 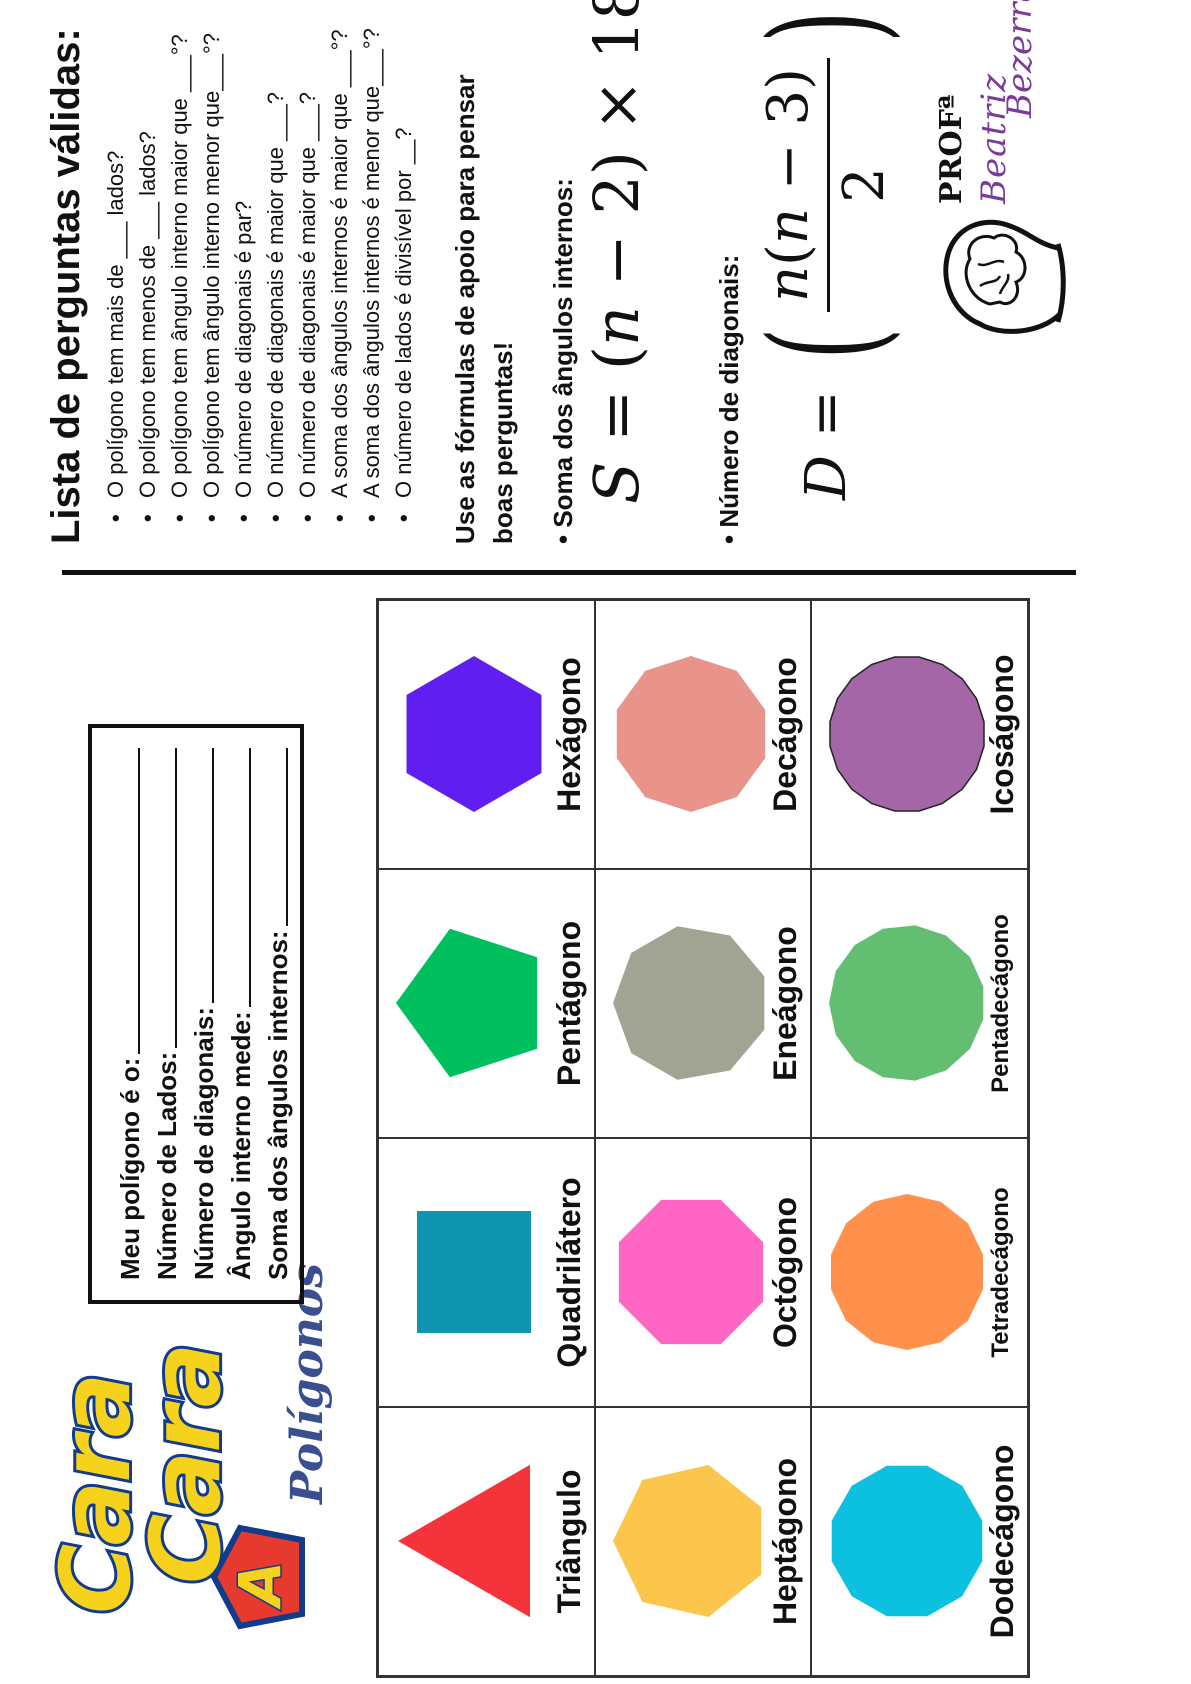 I want to click on sum-formula-label: Soma dos ângulos internos:, so click(x=563, y=361).